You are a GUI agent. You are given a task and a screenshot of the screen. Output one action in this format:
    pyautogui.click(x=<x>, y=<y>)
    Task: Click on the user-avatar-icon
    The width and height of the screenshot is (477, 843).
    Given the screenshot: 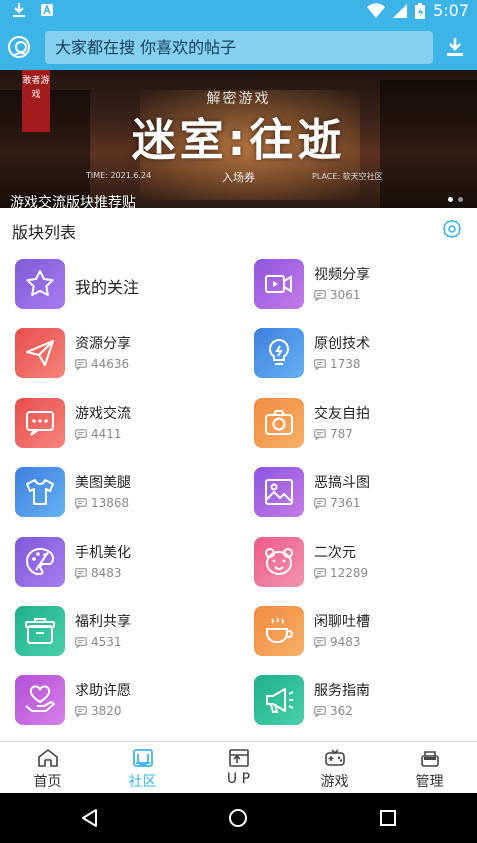 What is the action you would take?
    pyautogui.click(x=19, y=47)
    